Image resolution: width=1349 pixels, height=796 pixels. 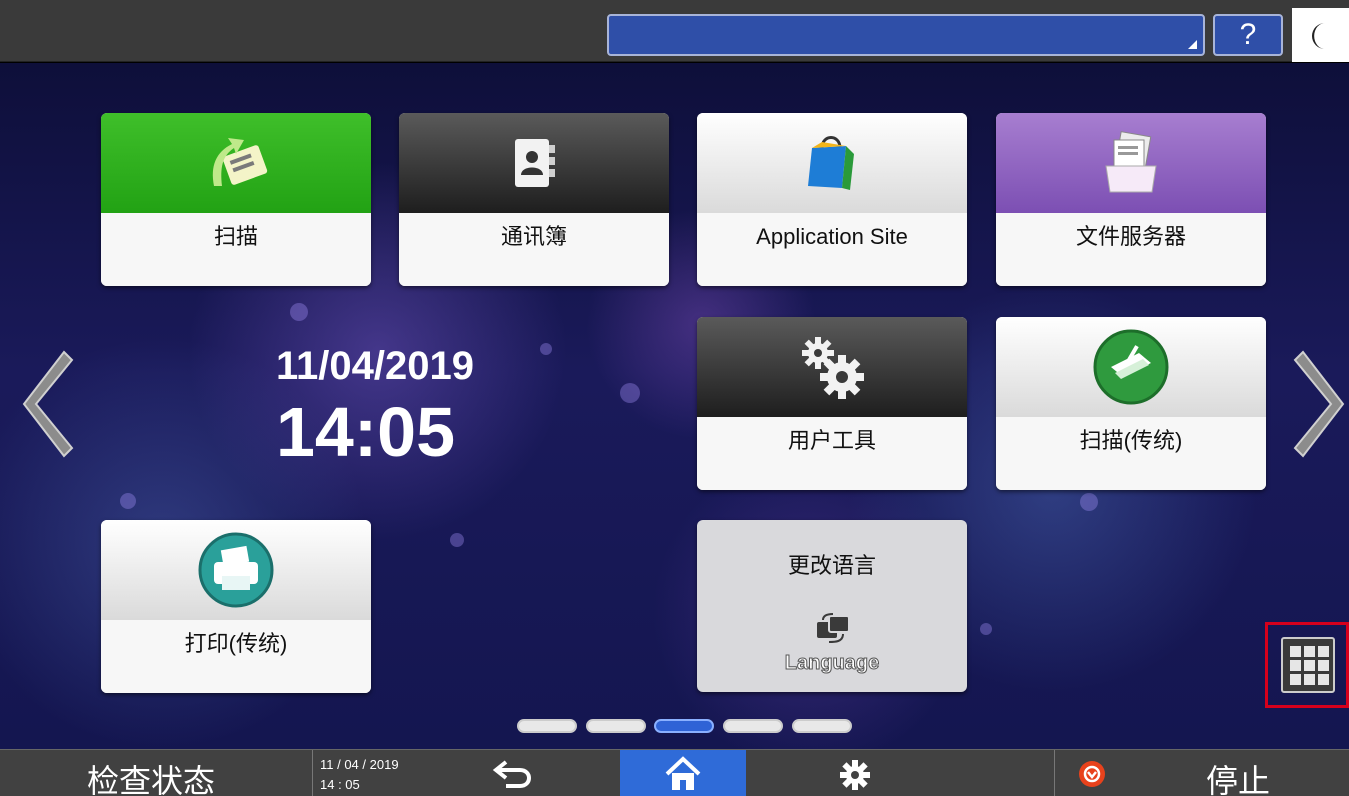 What do you see at coordinates (1248, 35) in the screenshot?
I see `help-button: ?` at bounding box center [1248, 35].